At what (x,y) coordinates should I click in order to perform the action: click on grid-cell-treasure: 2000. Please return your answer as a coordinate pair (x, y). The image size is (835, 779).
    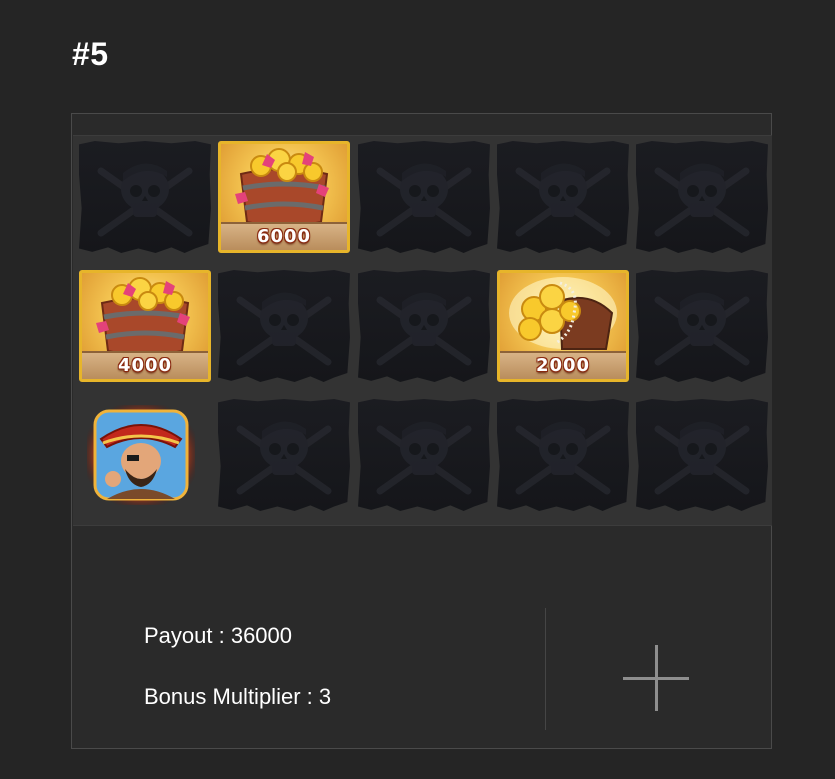
    Looking at the image, I should click on (563, 326).